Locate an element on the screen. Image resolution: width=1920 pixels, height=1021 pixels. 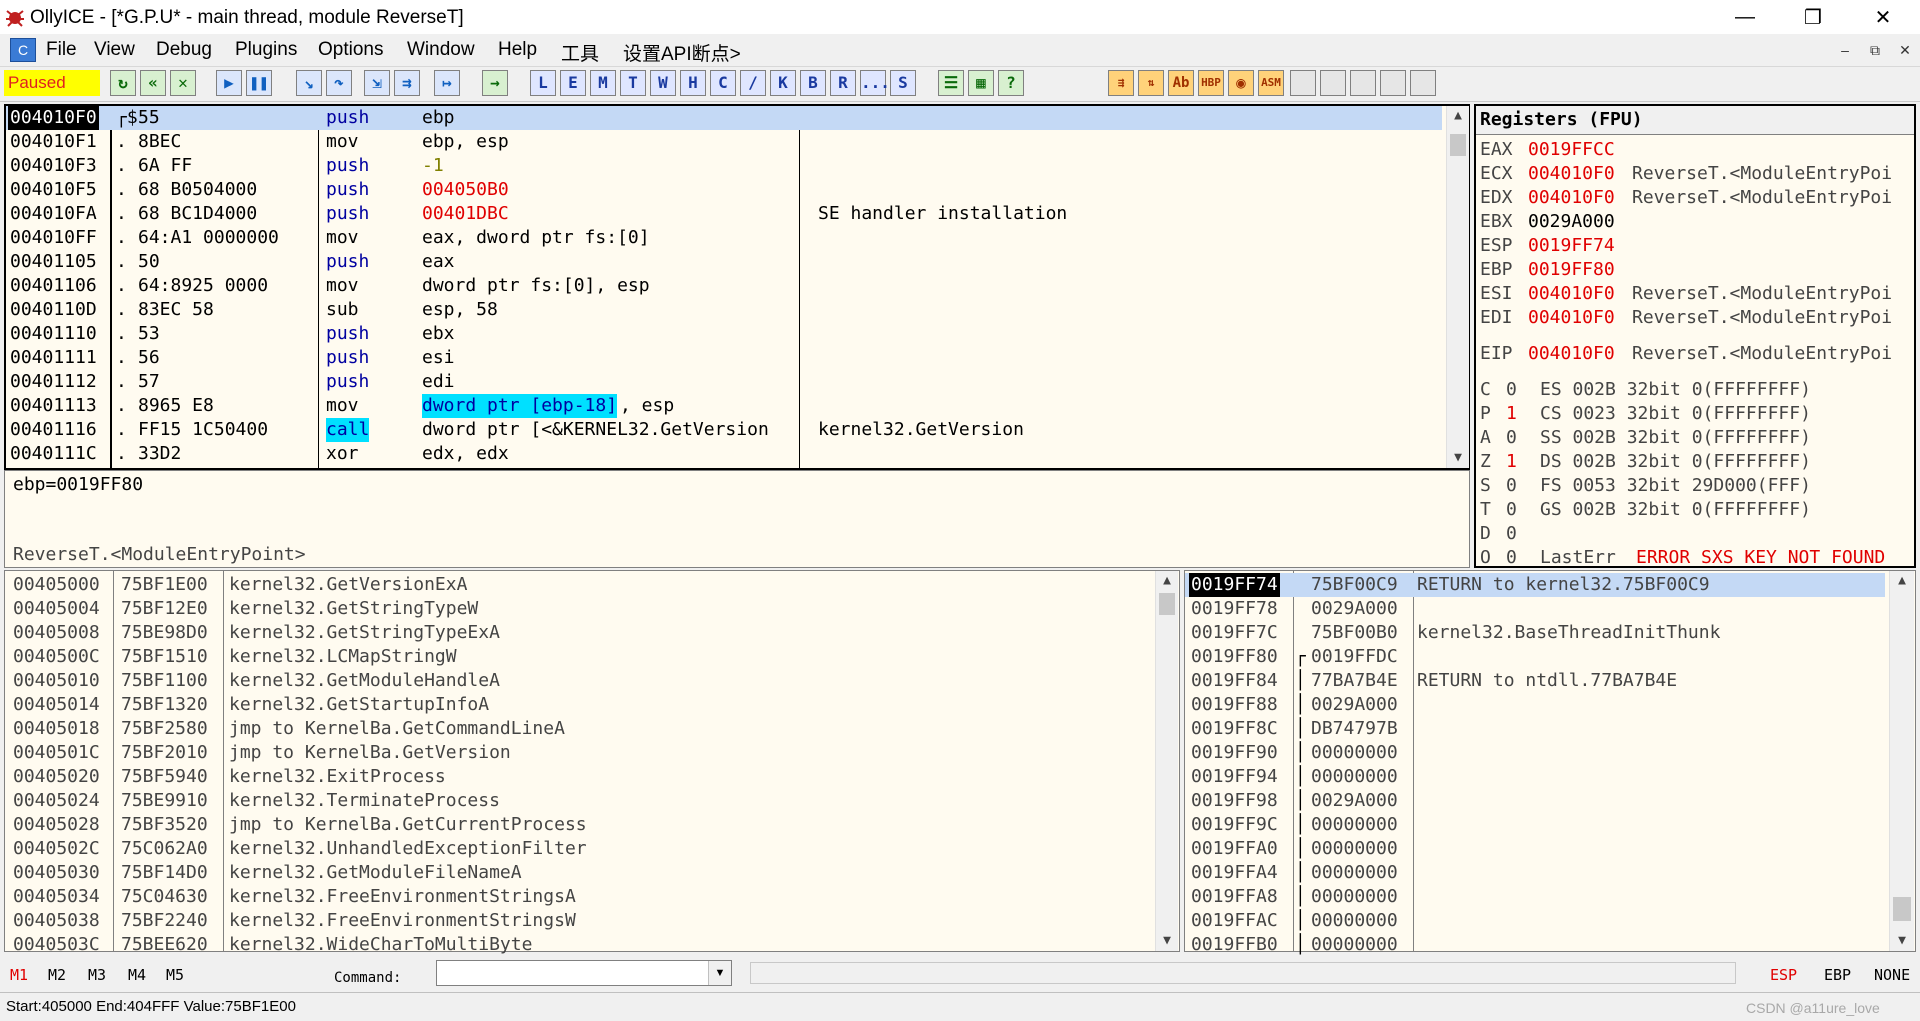
dump-row: 00405020 75BF5940 kernel32.ExitProcess is located at coordinates (578, 777).